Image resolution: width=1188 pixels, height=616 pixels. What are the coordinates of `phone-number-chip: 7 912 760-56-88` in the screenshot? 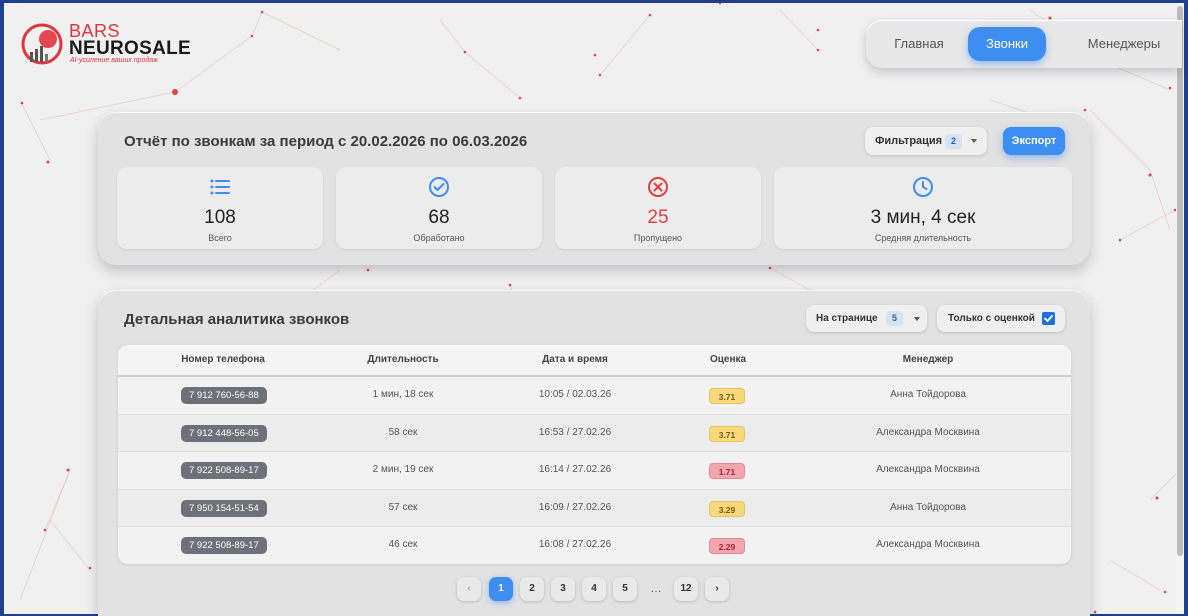 It's located at (224, 395).